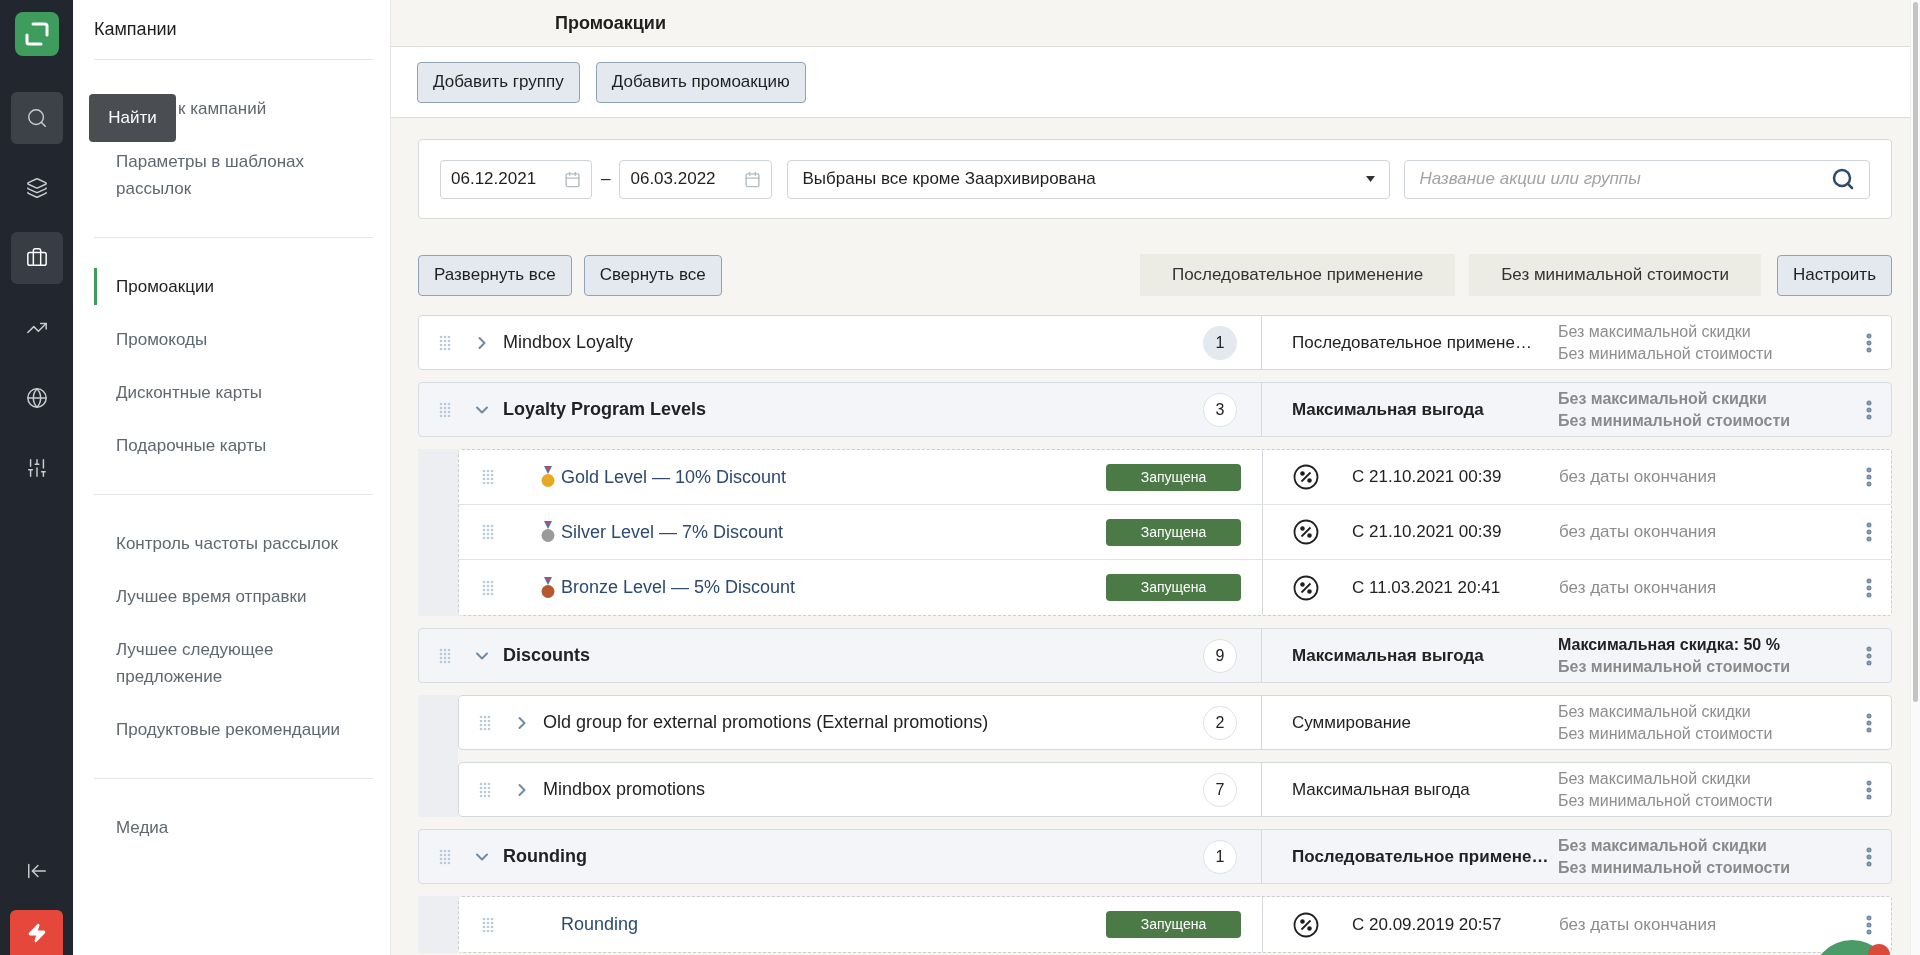  Describe the element at coordinates (222, 108) in the screenshot. I see `sidebar-item: к кампаний` at that location.